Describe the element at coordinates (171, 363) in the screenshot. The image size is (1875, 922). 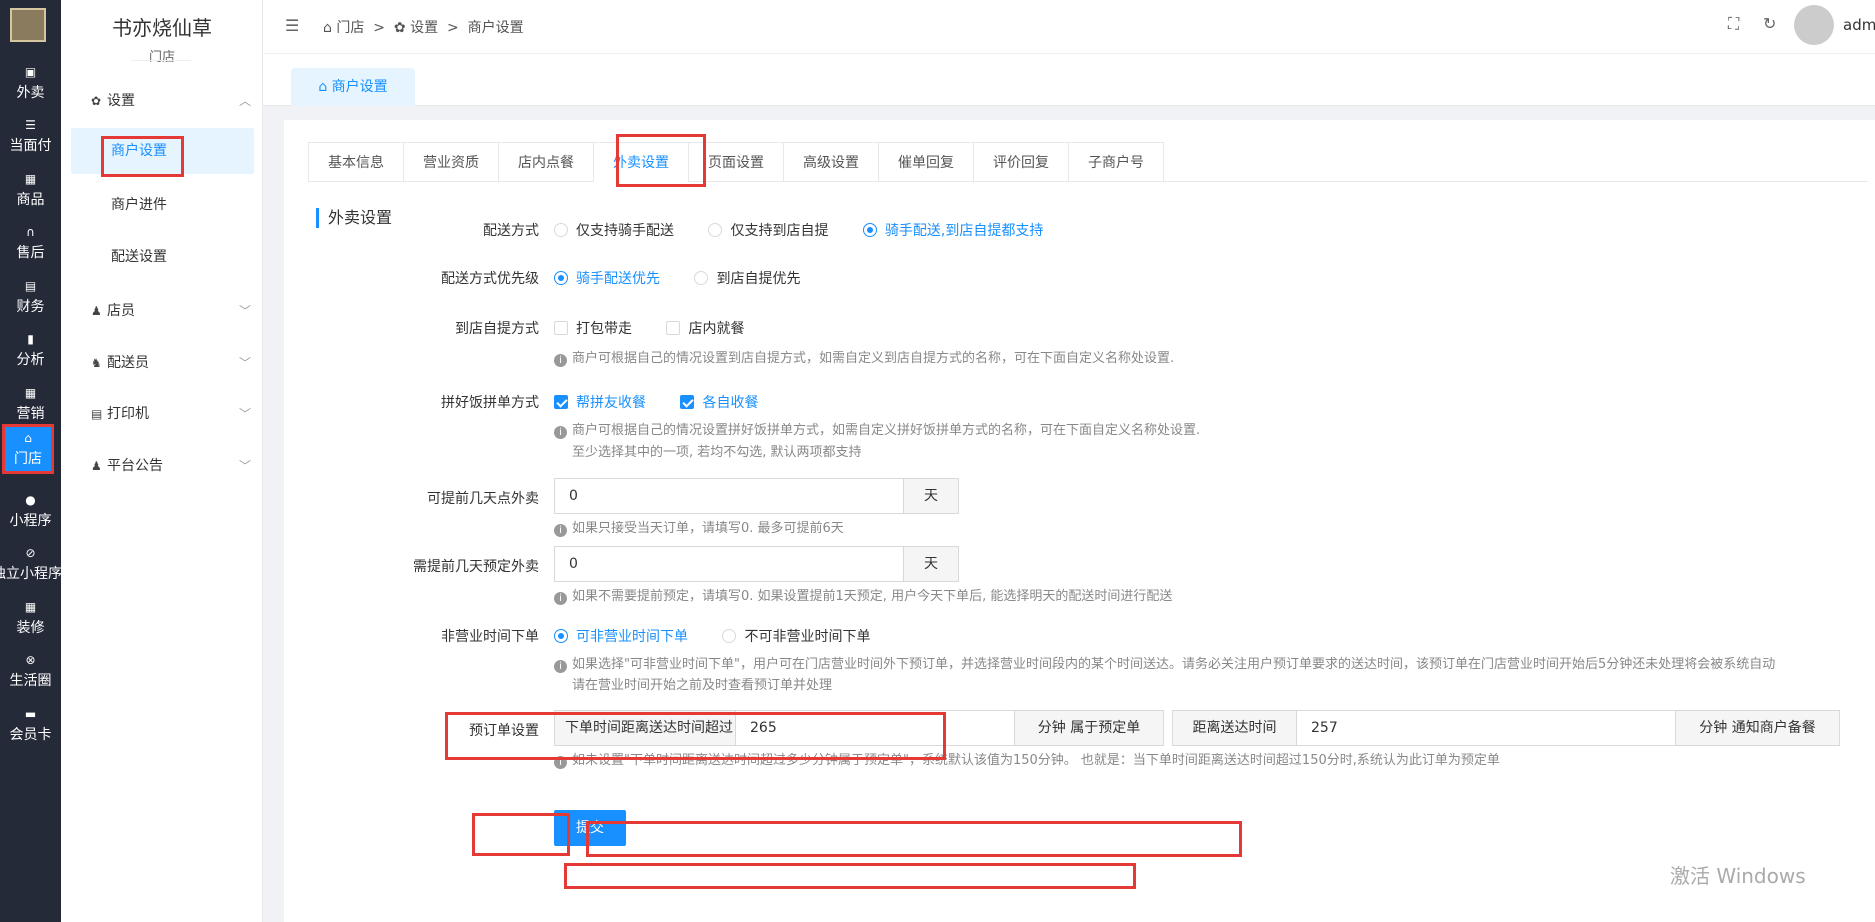
I see `nav-group-rider: ♞ 配送员 ﹀` at that location.